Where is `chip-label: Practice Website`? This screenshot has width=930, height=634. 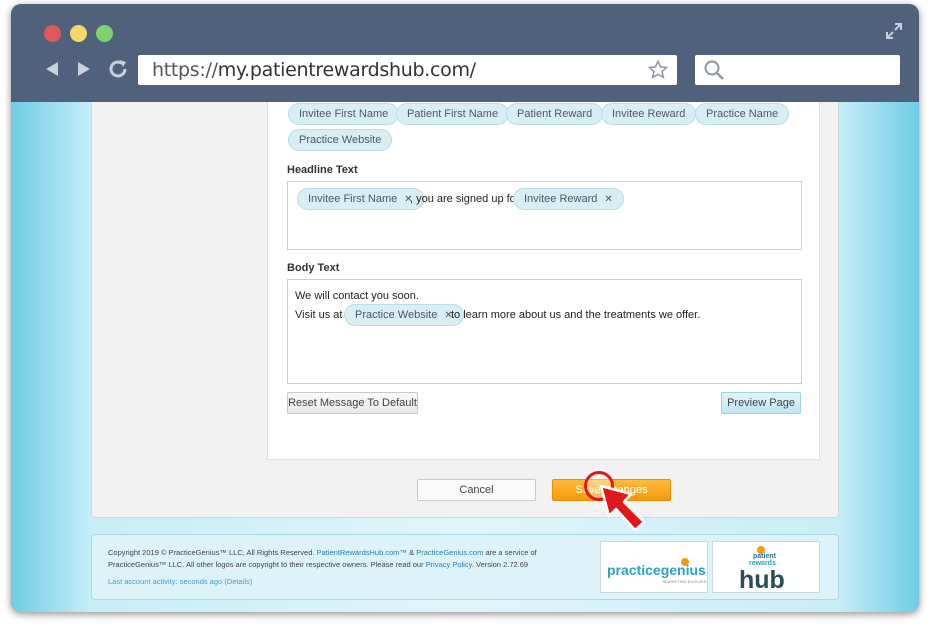 chip-label: Practice Website is located at coordinates (396, 315).